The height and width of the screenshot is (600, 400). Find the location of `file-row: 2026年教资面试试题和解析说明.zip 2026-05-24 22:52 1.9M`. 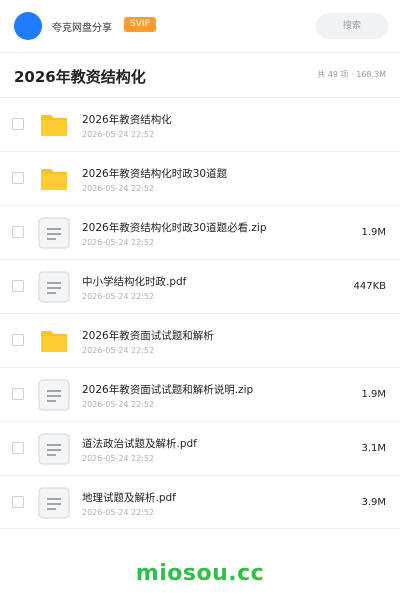

file-row: 2026年教资面试试题和解析说明.zip 2026-05-24 22:52 1.9M is located at coordinates (200, 394).